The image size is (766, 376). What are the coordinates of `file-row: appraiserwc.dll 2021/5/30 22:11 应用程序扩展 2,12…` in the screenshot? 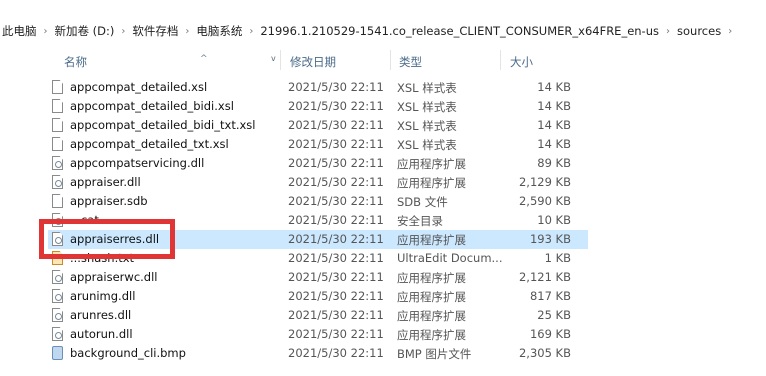 It's located at (318, 277).